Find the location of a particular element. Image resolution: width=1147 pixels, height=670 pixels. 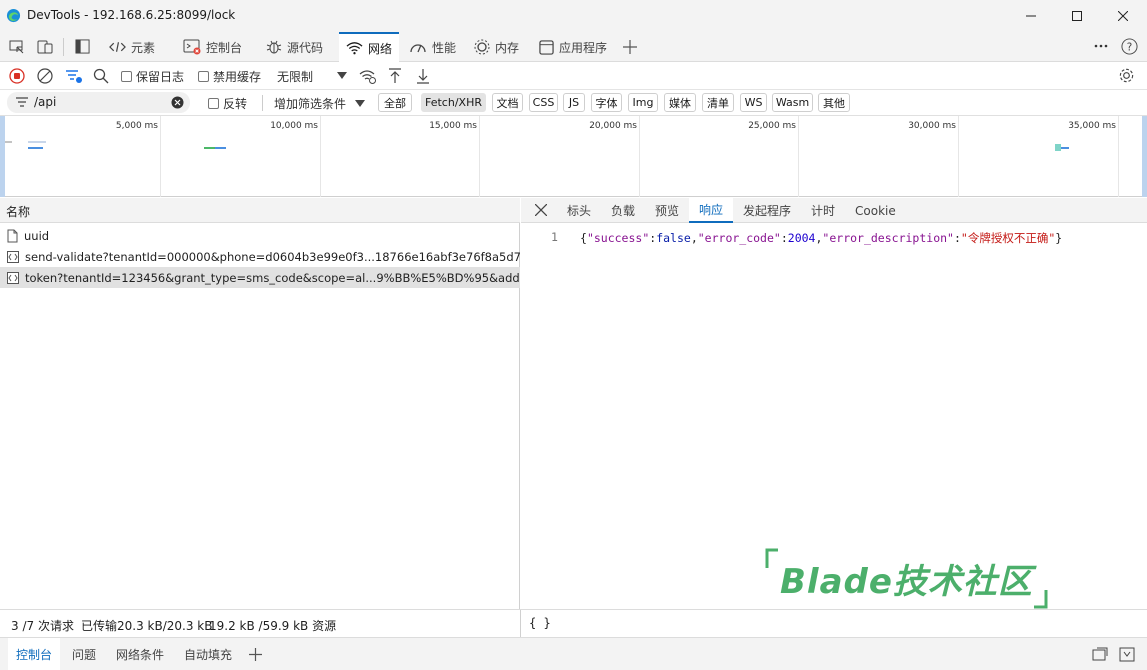

pretty-print-button: { } is located at coordinates (540, 623).